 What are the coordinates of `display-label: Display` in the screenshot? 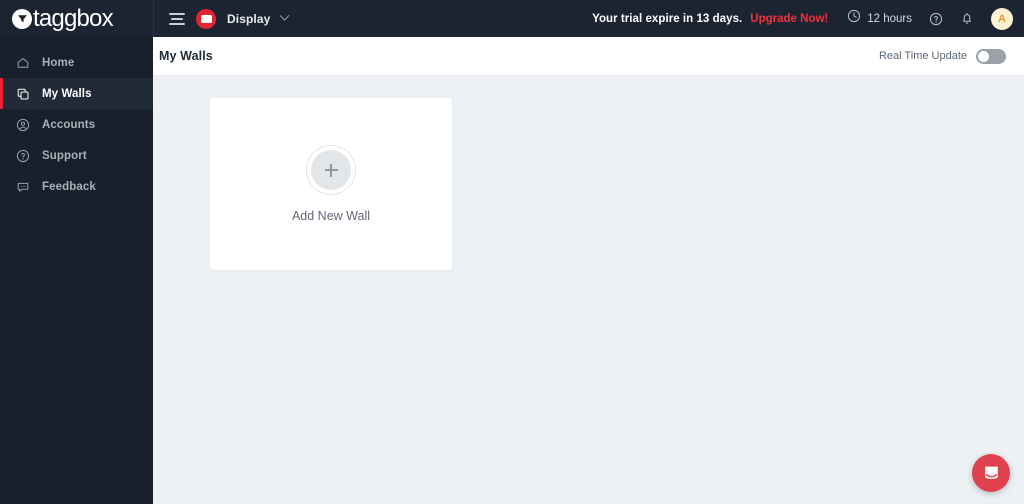 It's located at (248, 19).